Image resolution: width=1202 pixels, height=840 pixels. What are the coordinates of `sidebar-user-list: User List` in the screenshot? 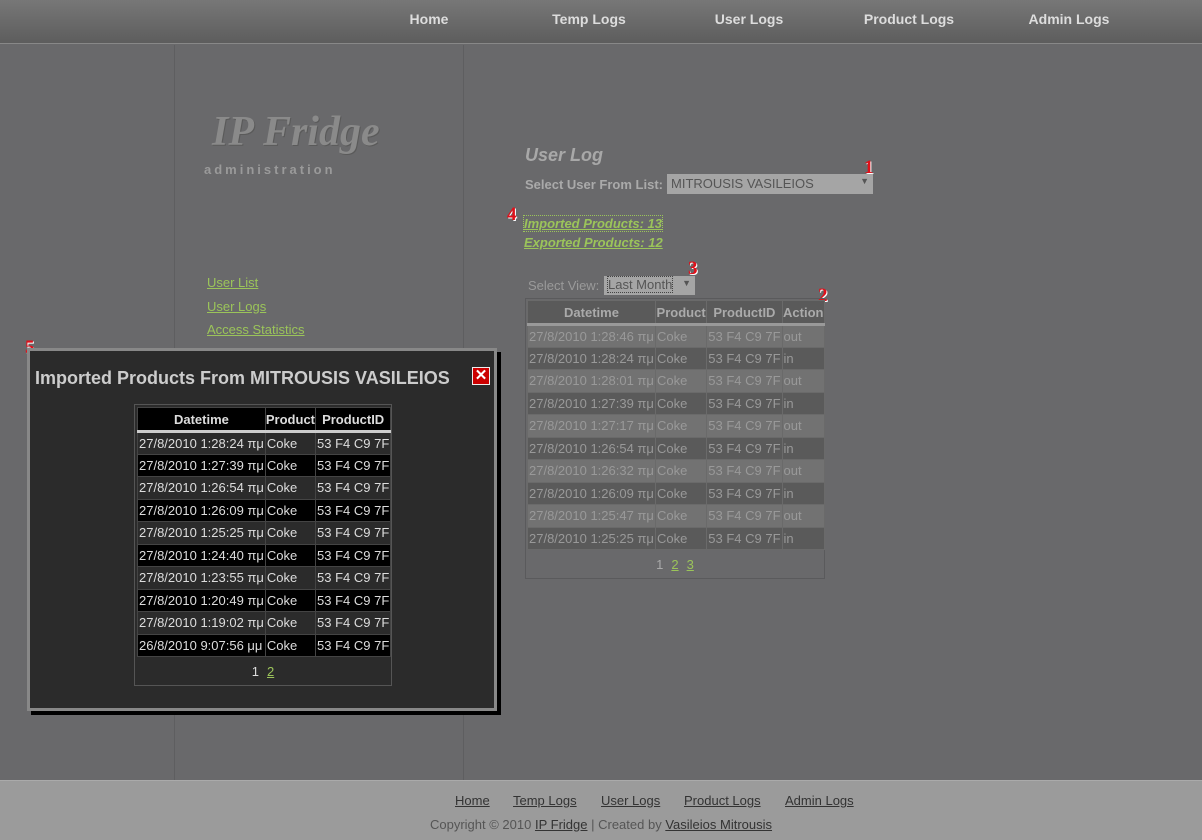 It's located at (232, 282).